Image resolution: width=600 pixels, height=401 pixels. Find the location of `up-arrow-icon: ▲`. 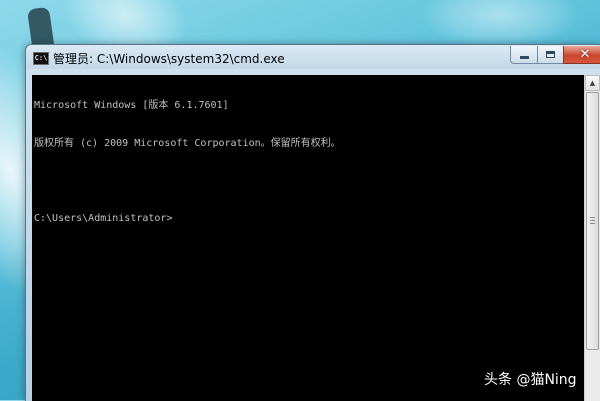

up-arrow-icon: ▲ is located at coordinates (592, 83).